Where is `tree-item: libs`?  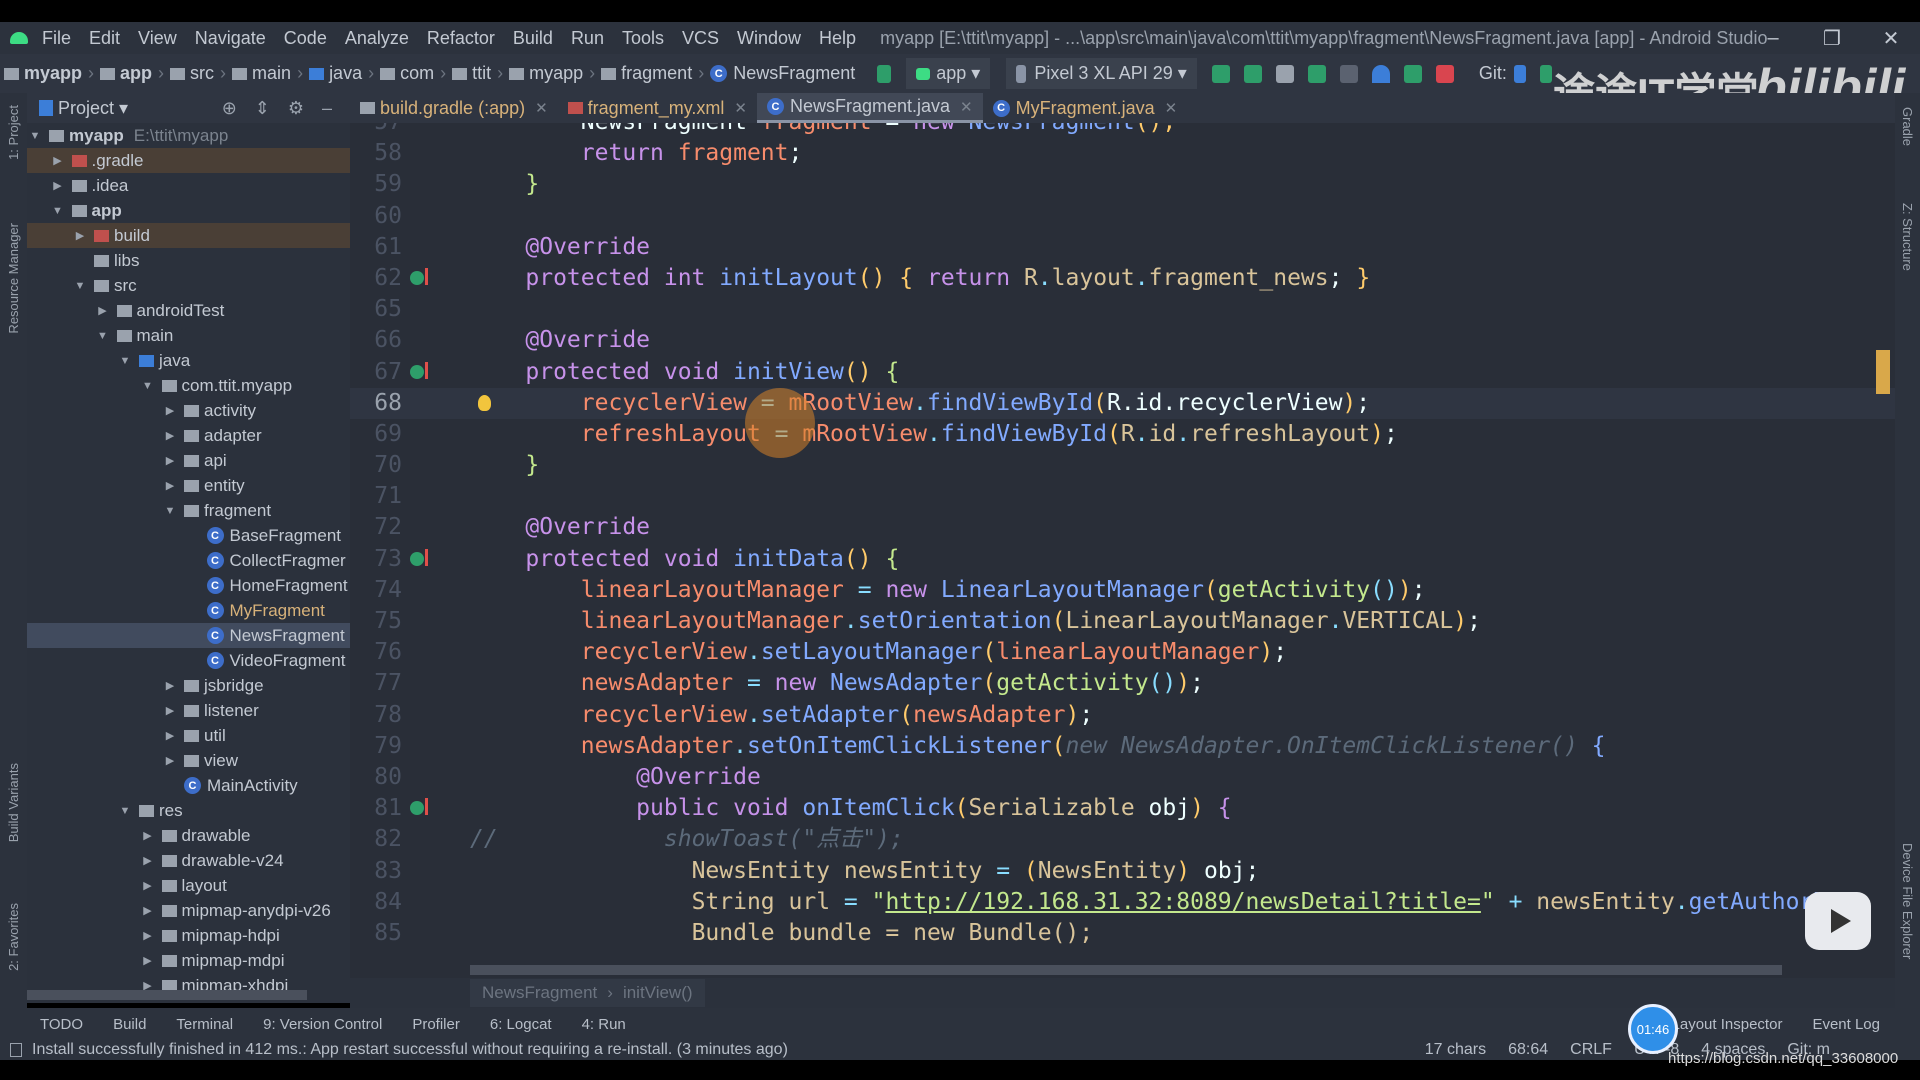 tree-item: libs is located at coordinates (188, 260).